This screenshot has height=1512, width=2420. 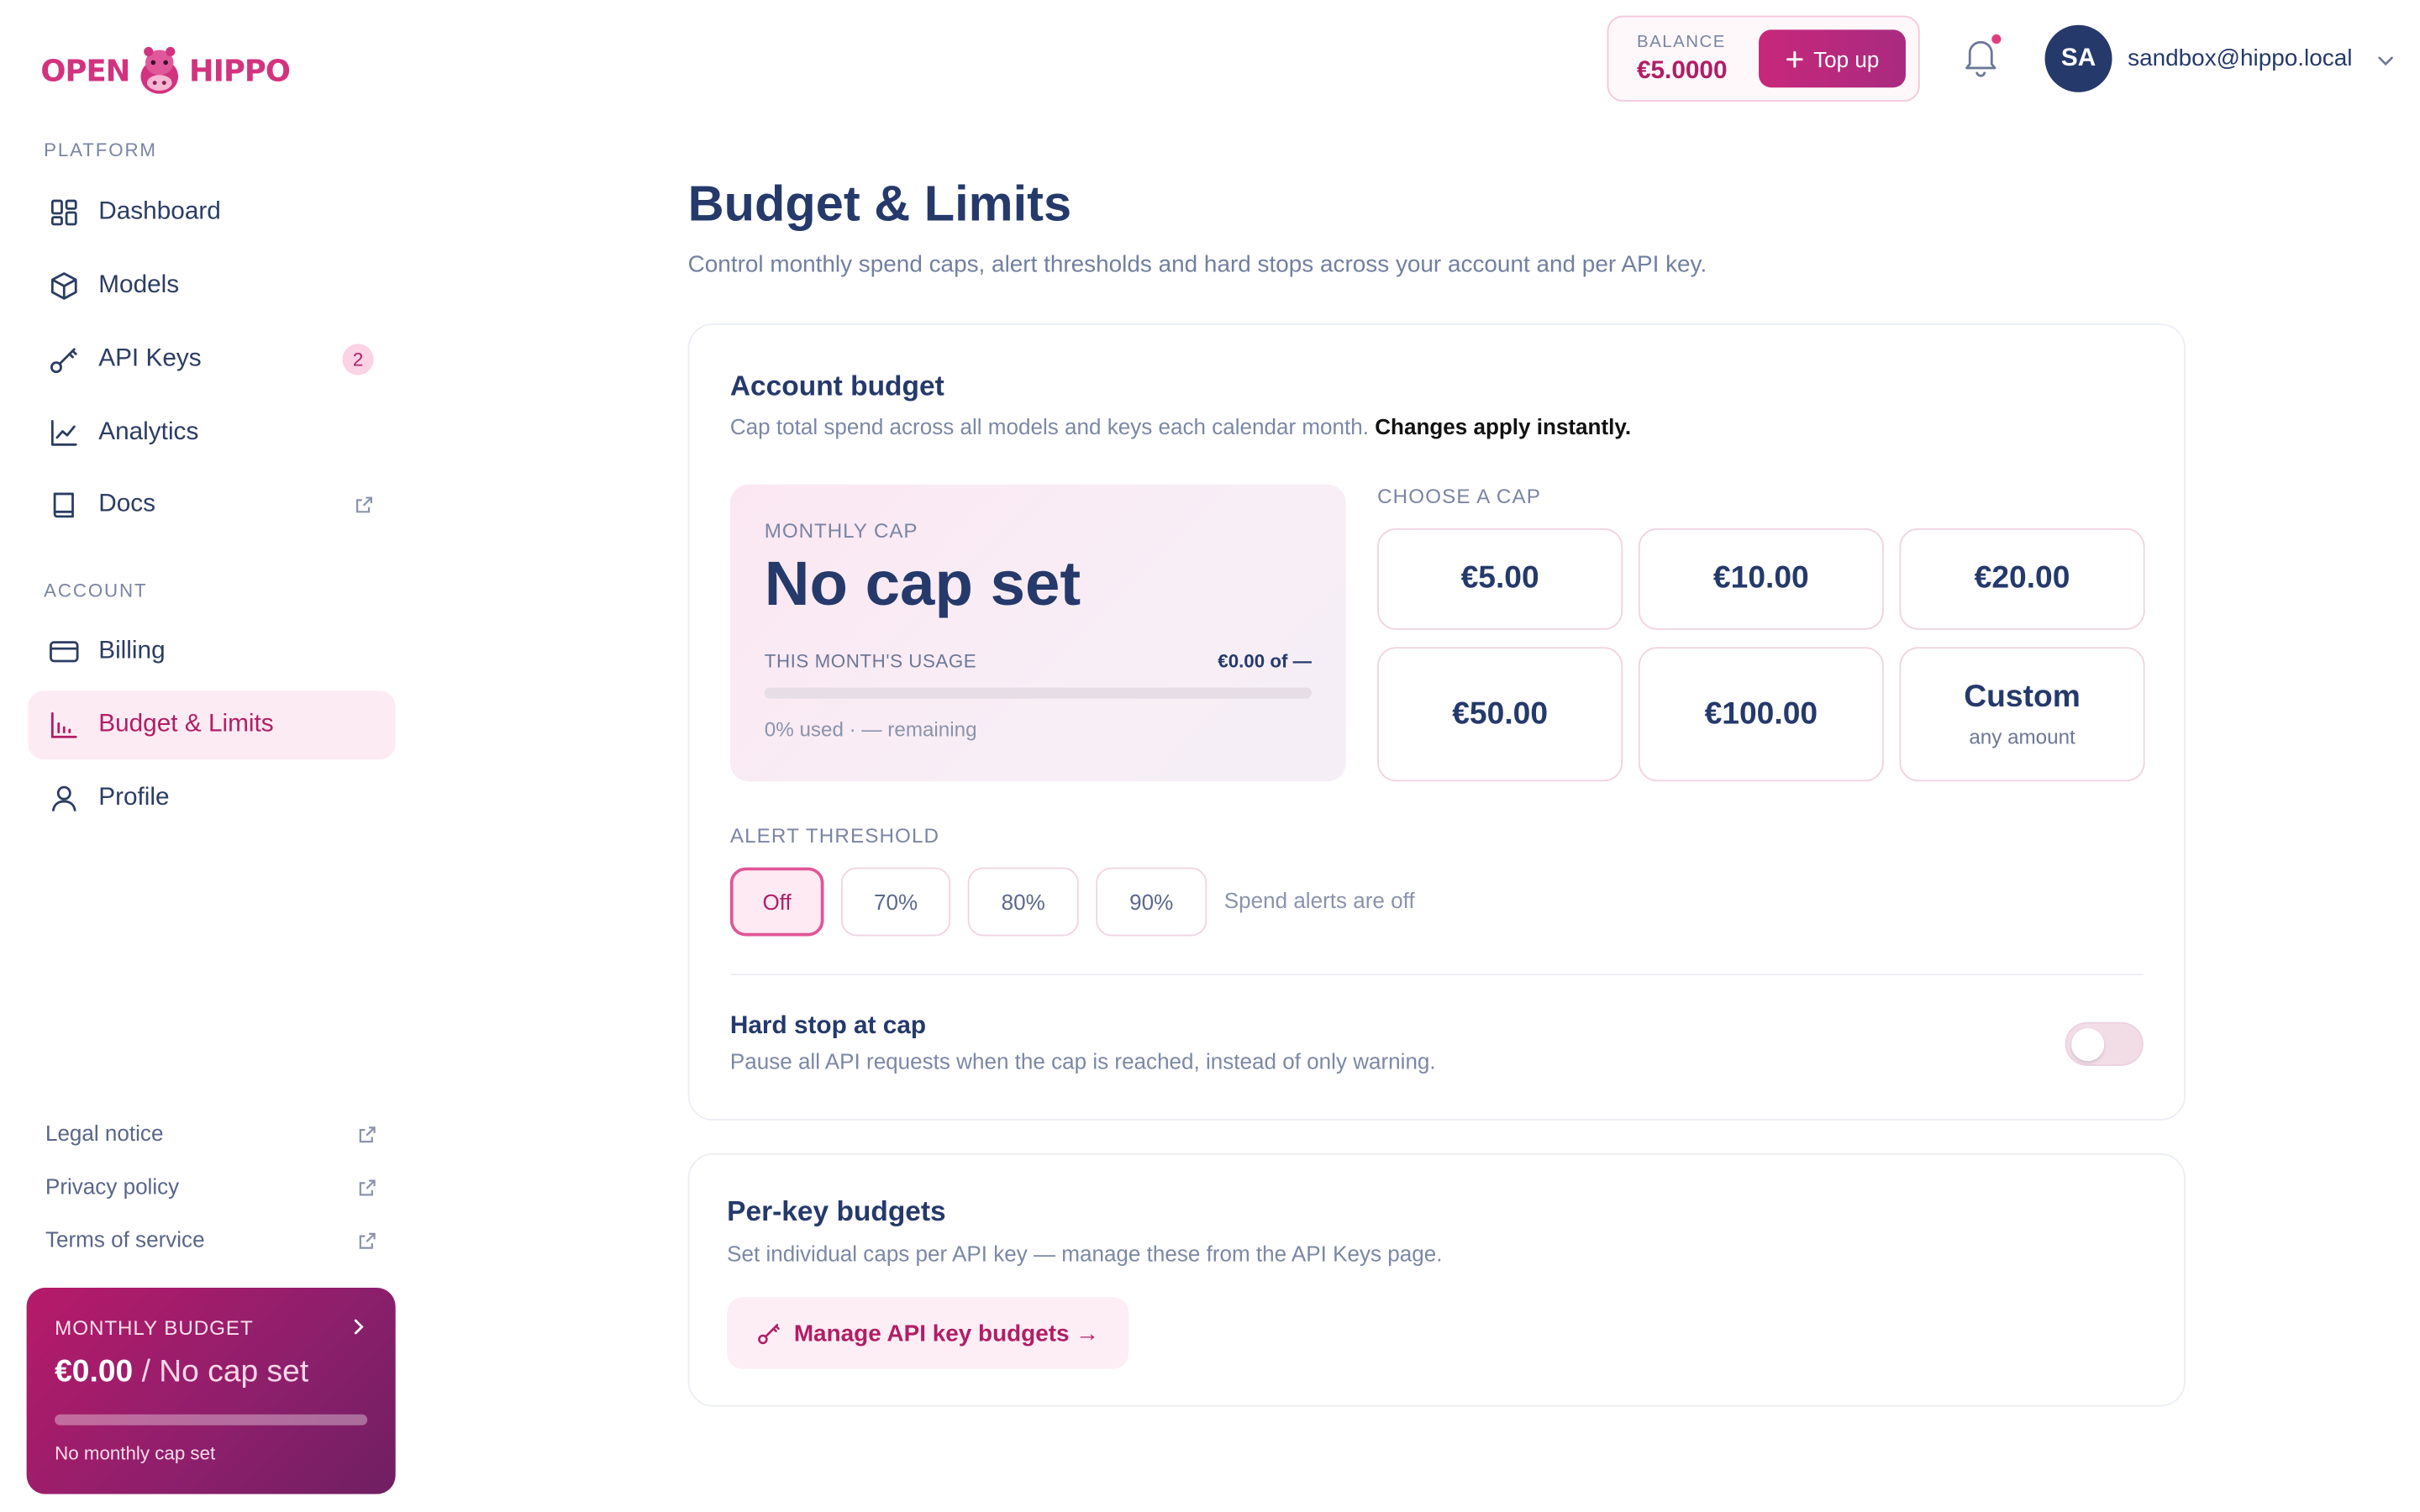 What do you see at coordinates (132, 651) in the screenshot?
I see `sidebar-item-label: Billing` at bounding box center [132, 651].